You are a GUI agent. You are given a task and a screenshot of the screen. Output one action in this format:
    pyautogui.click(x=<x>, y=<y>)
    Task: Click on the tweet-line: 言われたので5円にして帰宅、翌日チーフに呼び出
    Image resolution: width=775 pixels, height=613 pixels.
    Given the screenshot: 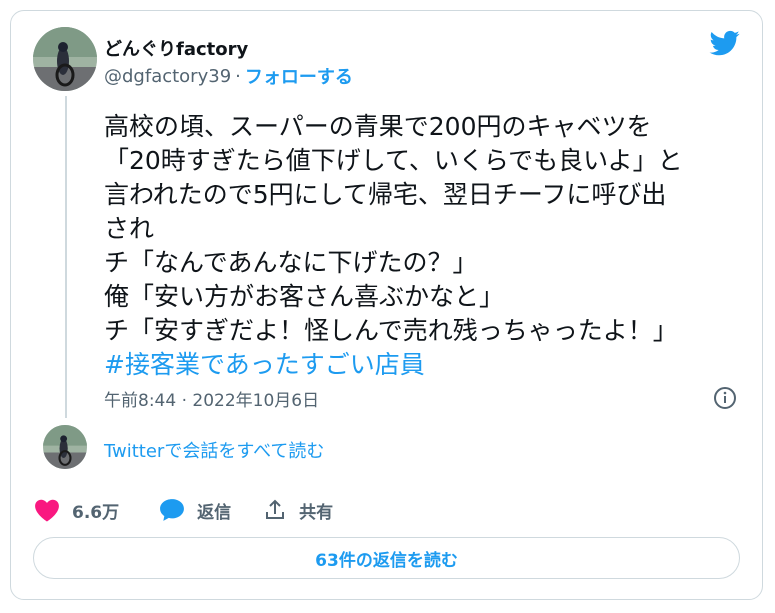 What is the action you would take?
    pyautogui.click(x=385, y=194)
    